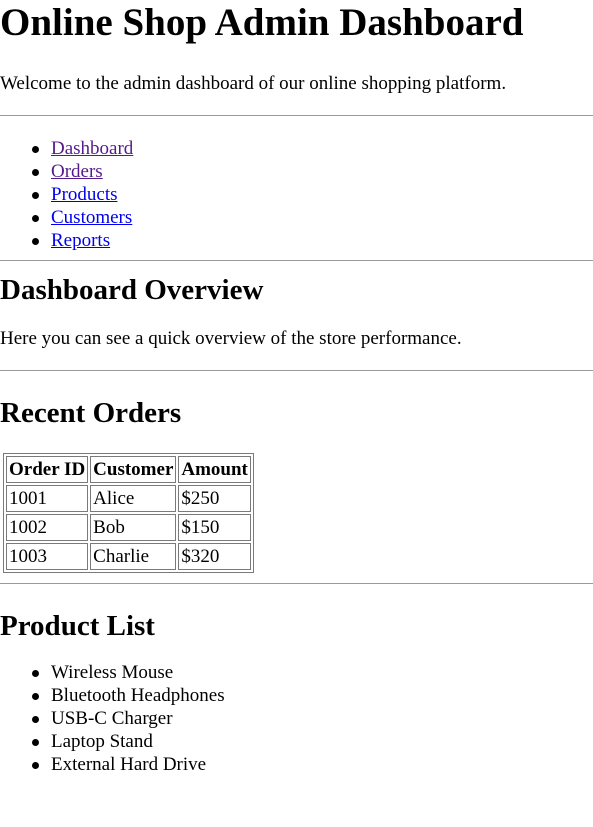 The image size is (593, 827). What do you see at coordinates (214, 498) in the screenshot?
I see `amount-cell: $250` at bounding box center [214, 498].